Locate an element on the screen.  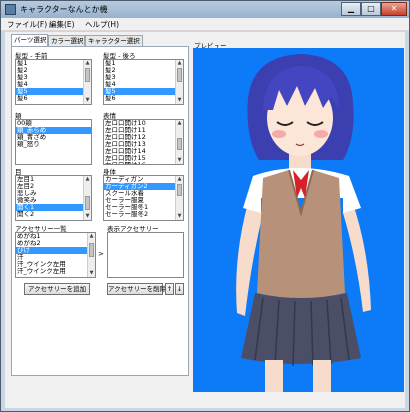
move-down-button: ↓ is located at coordinates (179, 289).